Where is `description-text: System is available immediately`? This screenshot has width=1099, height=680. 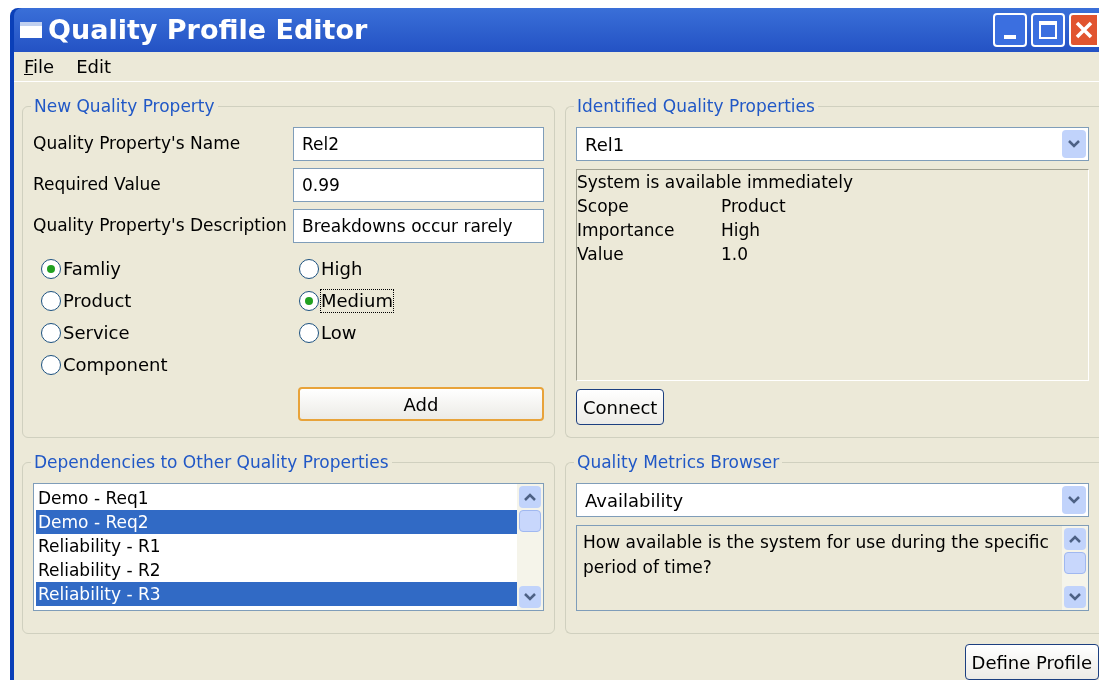
description-text: System is available immediately is located at coordinates (716, 182).